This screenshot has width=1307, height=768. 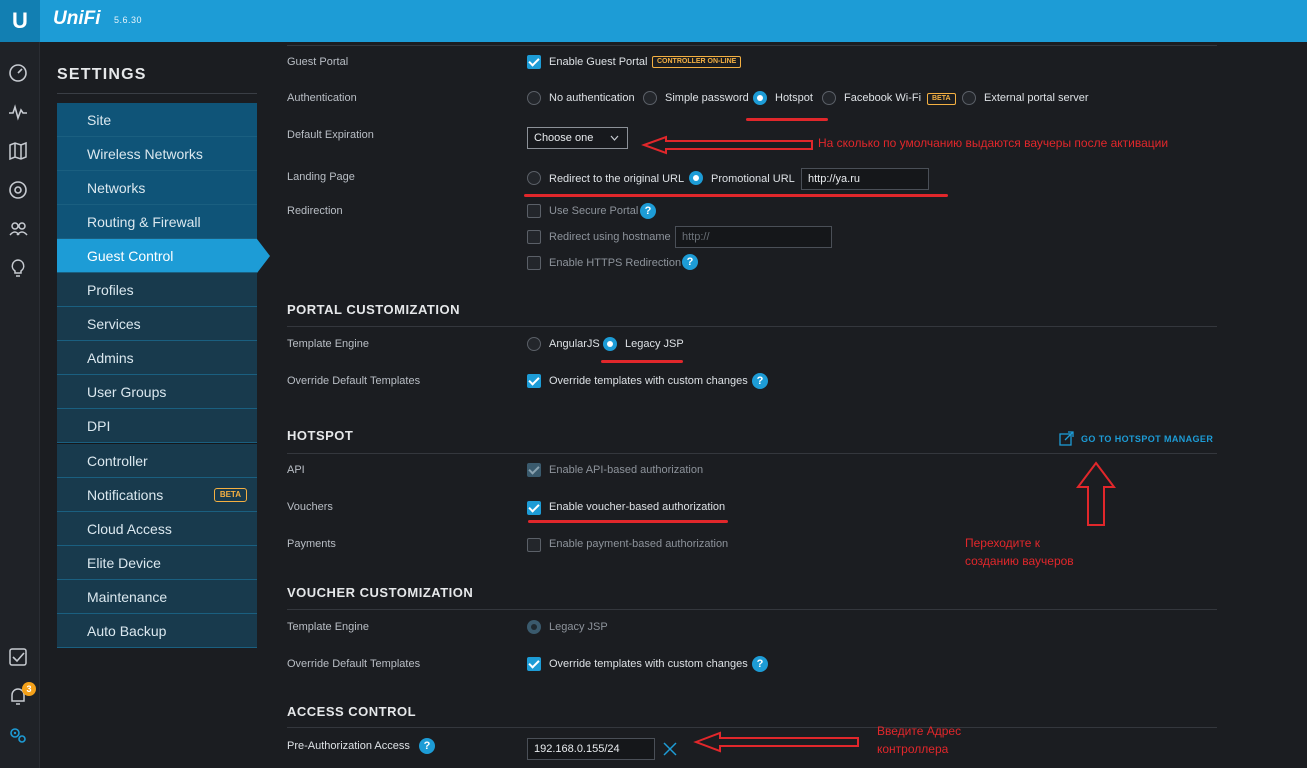 I want to click on annotation-underline-jsp, so click(x=642, y=361).